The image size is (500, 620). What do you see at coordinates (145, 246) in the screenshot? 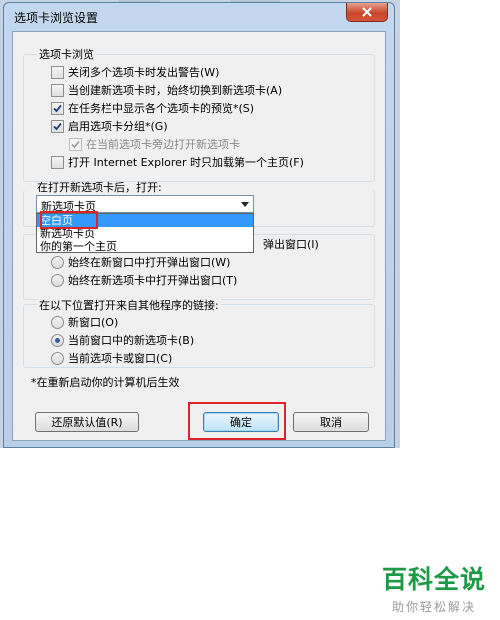
I see `dropdown-option-first-homepage: 你的第一个主页` at bounding box center [145, 246].